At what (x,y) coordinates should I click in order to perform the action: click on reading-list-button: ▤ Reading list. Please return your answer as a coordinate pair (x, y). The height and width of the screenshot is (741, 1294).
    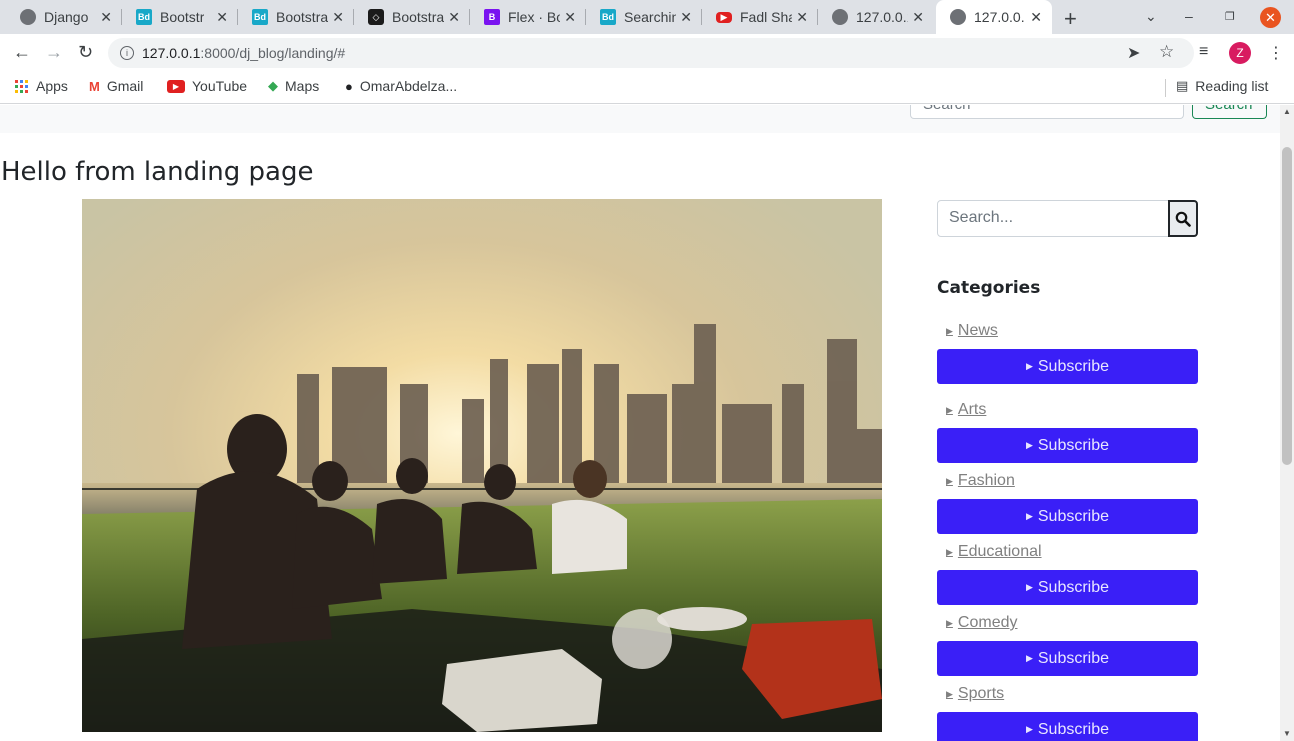
    Looking at the image, I should click on (1222, 86).